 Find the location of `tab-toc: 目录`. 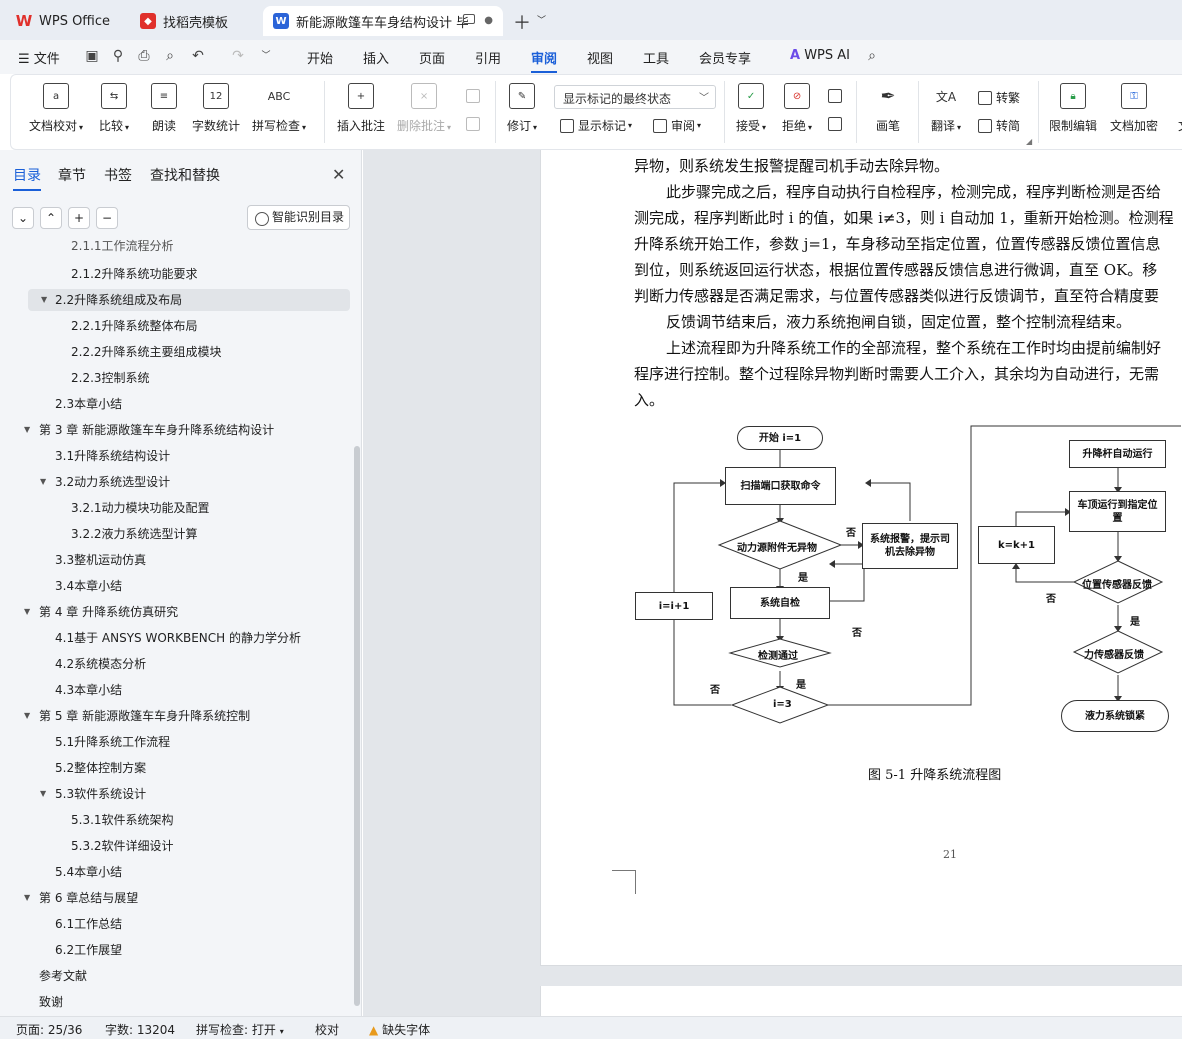

tab-toc: 目录 is located at coordinates (27, 178).